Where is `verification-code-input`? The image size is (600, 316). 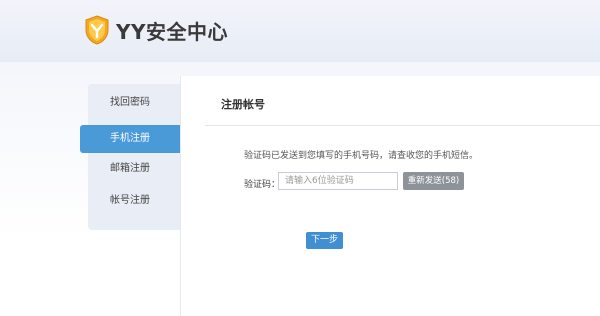
verification-code-input is located at coordinates (338, 181).